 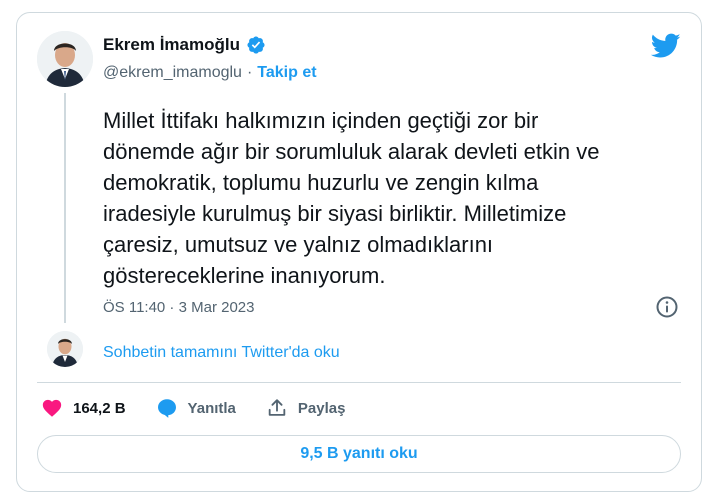 What do you see at coordinates (166, 408) in the screenshot?
I see `reply-bubble-icon` at bounding box center [166, 408].